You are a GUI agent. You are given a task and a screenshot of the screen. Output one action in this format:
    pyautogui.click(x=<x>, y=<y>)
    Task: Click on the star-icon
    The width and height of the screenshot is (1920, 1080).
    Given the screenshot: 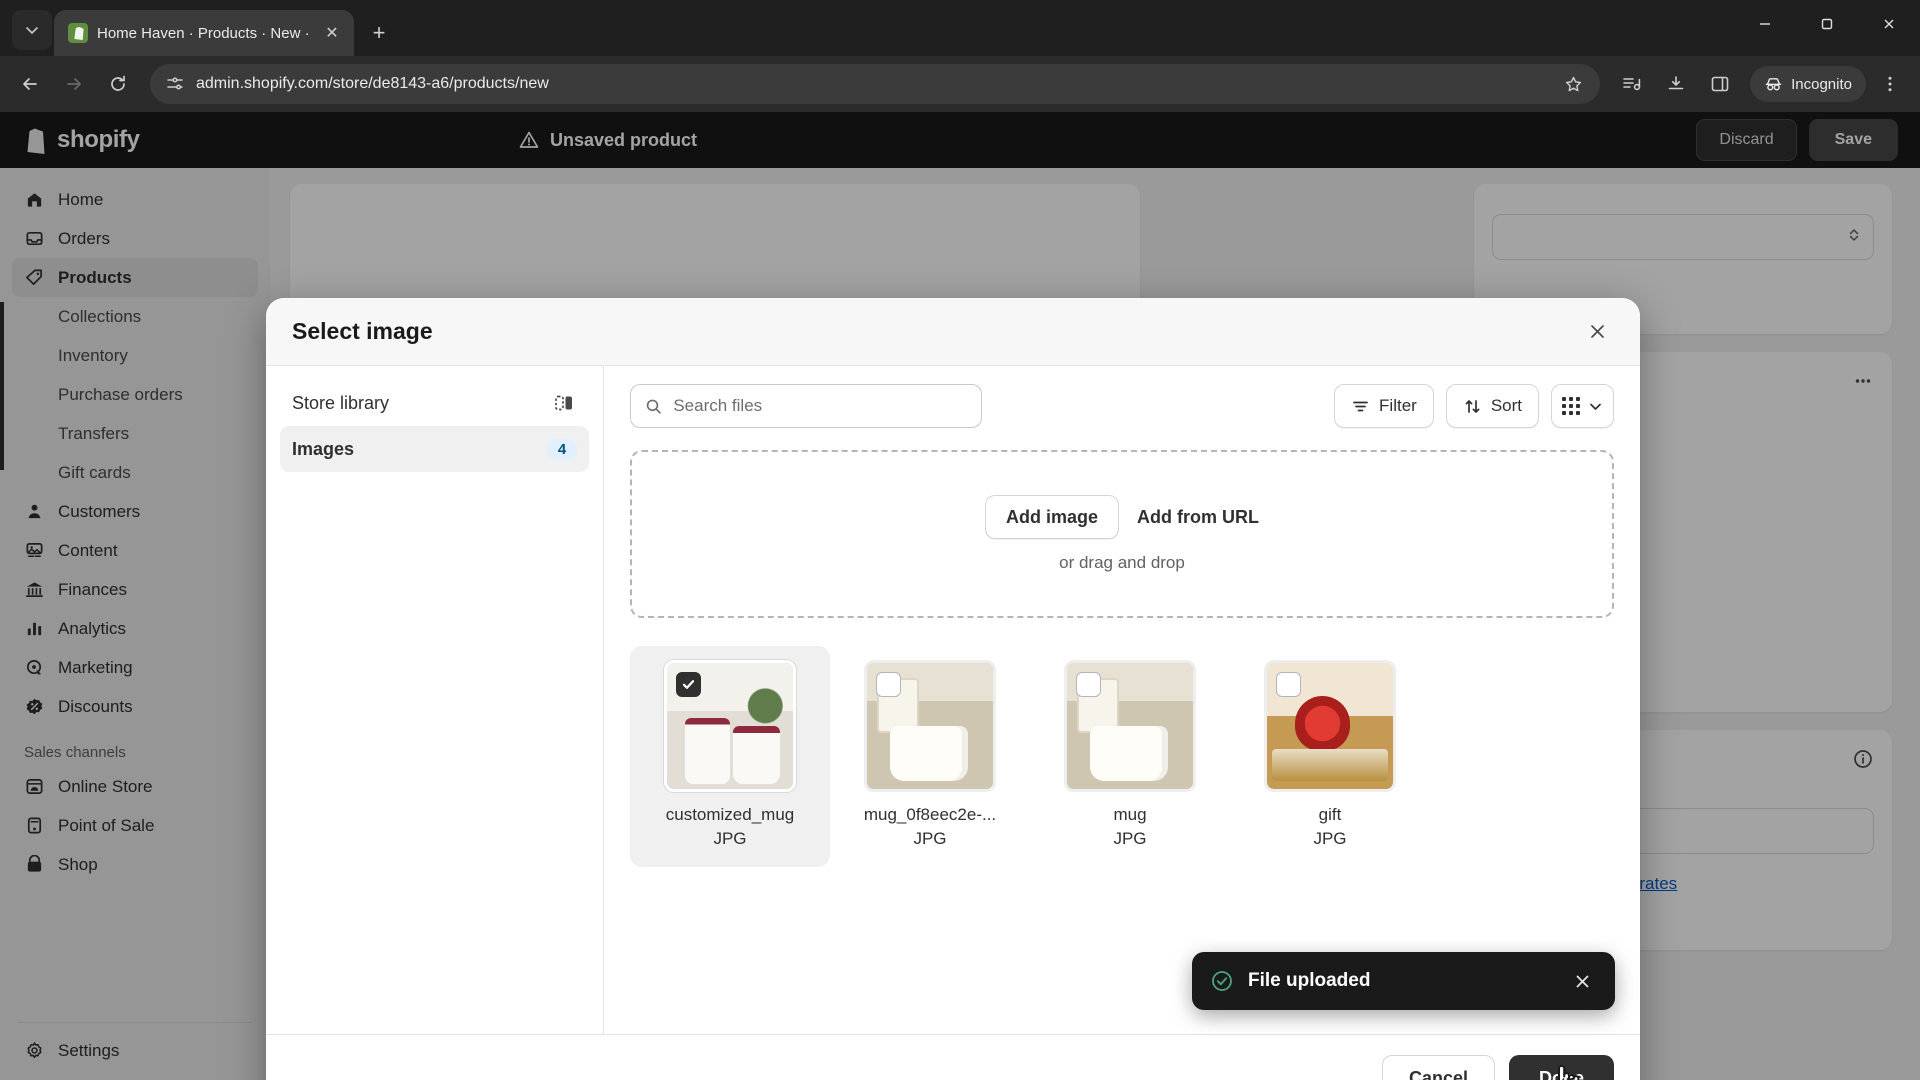 What is the action you would take?
    pyautogui.click(x=1573, y=83)
    